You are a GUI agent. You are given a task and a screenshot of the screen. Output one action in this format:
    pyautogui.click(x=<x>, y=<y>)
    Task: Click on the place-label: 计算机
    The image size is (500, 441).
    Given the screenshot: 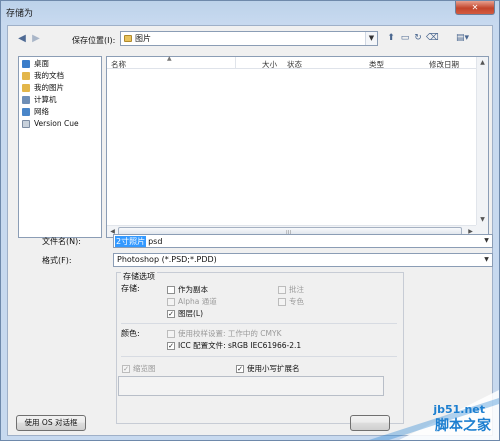 What is the action you would take?
    pyautogui.click(x=45, y=99)
    